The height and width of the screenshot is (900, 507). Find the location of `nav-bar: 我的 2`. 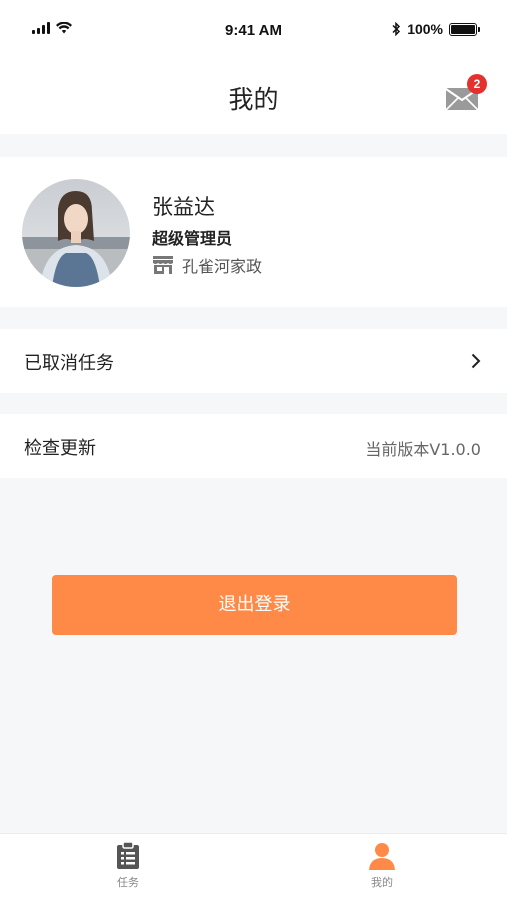

nav-bar: 我的 2 is located at coordinates (253, 98).